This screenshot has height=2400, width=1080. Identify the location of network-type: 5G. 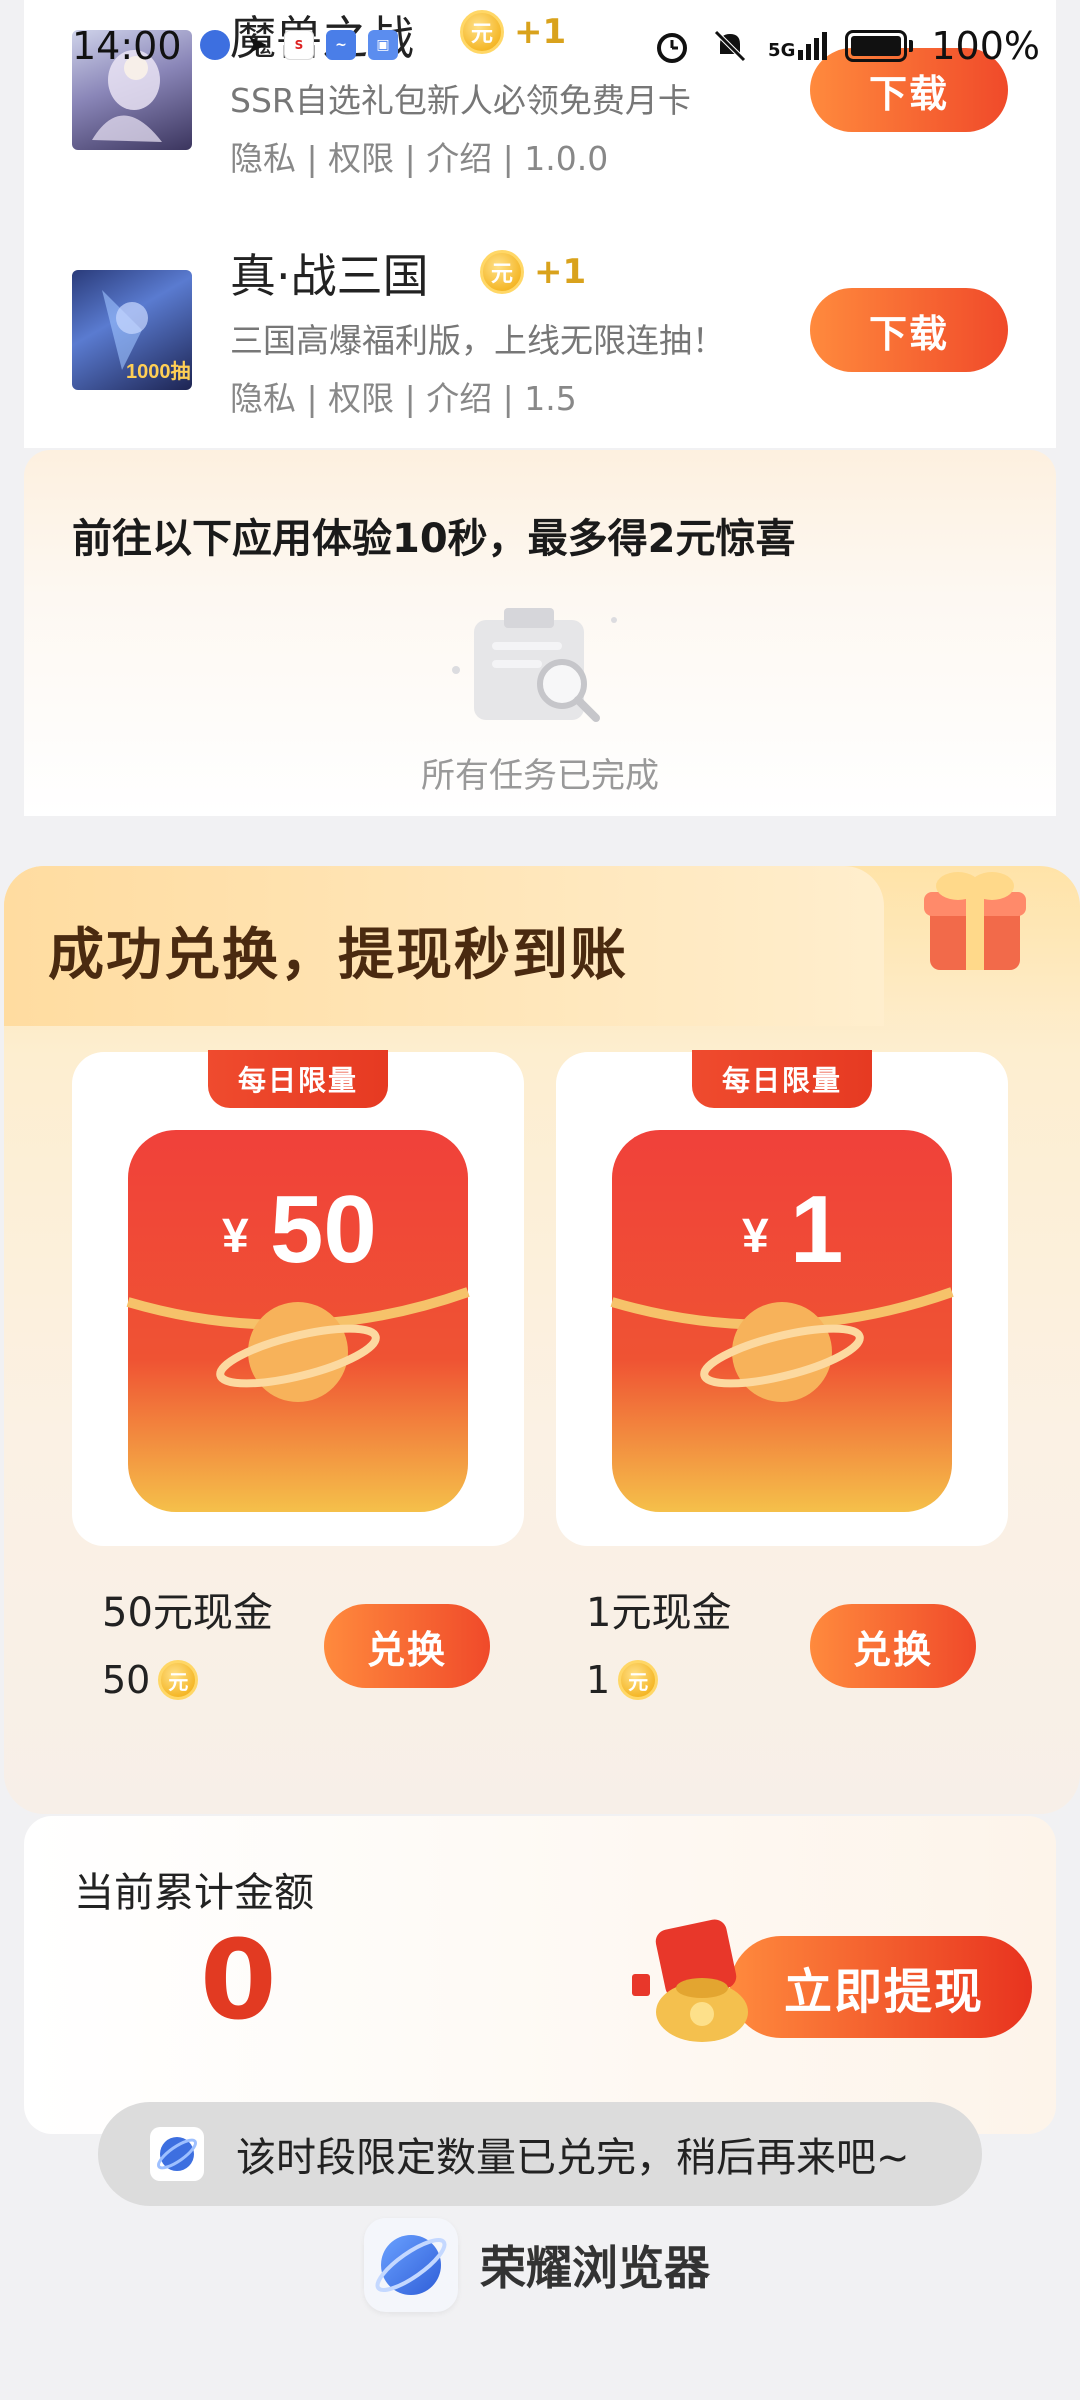
(782, 50).